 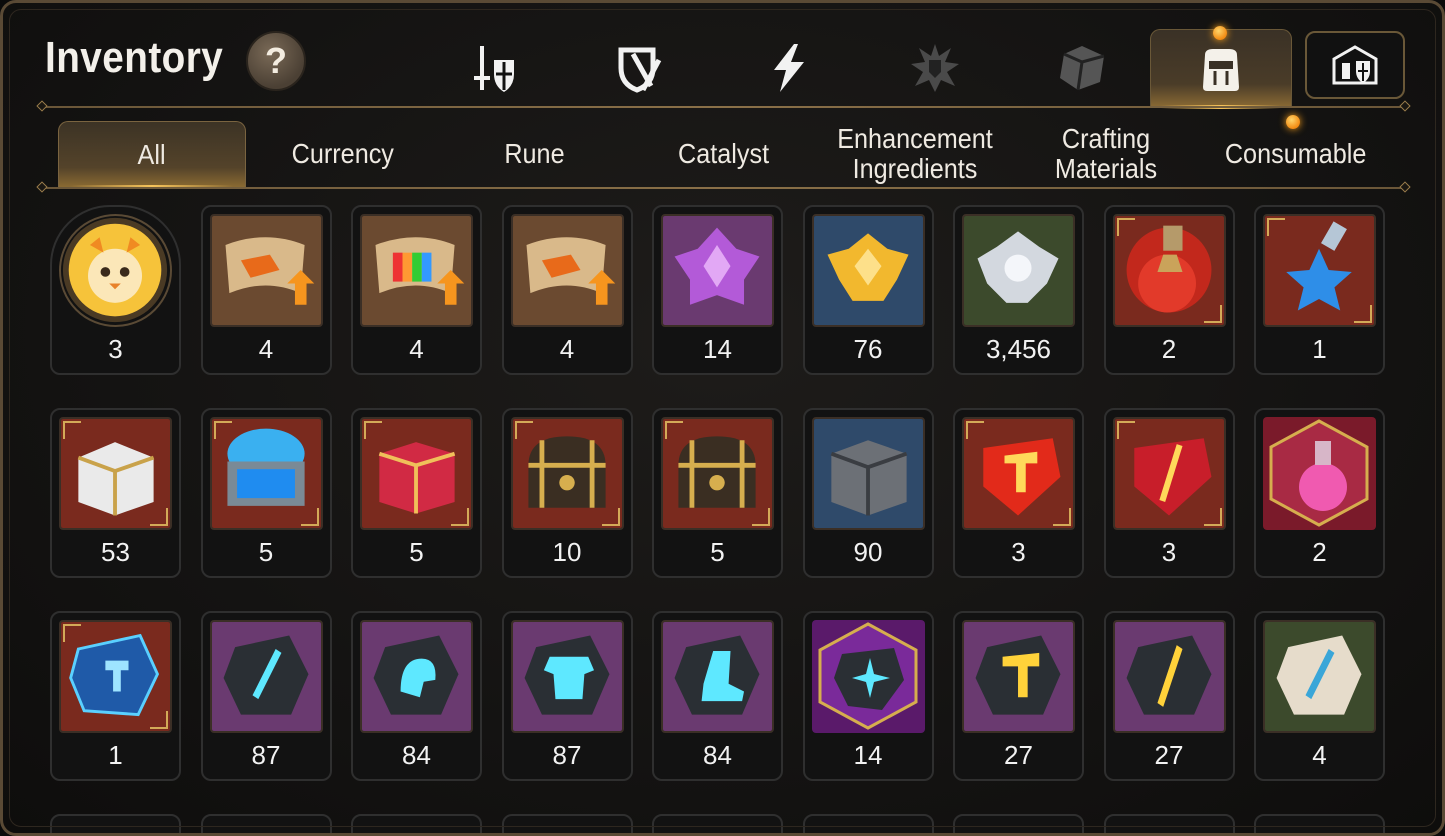 I want to click on pink-potion-icon, so click(x=1319, y=473).